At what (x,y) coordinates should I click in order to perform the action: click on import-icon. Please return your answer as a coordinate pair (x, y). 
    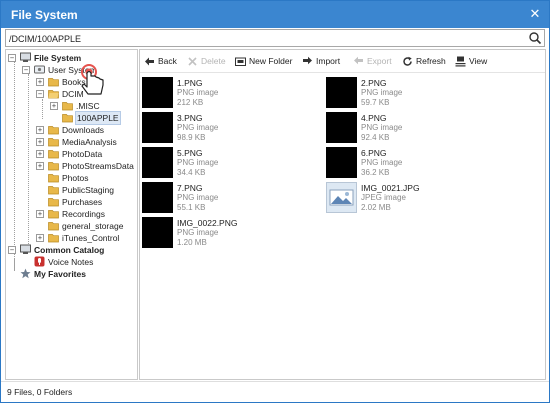
    Looking at the image, I should click on (307, 60).